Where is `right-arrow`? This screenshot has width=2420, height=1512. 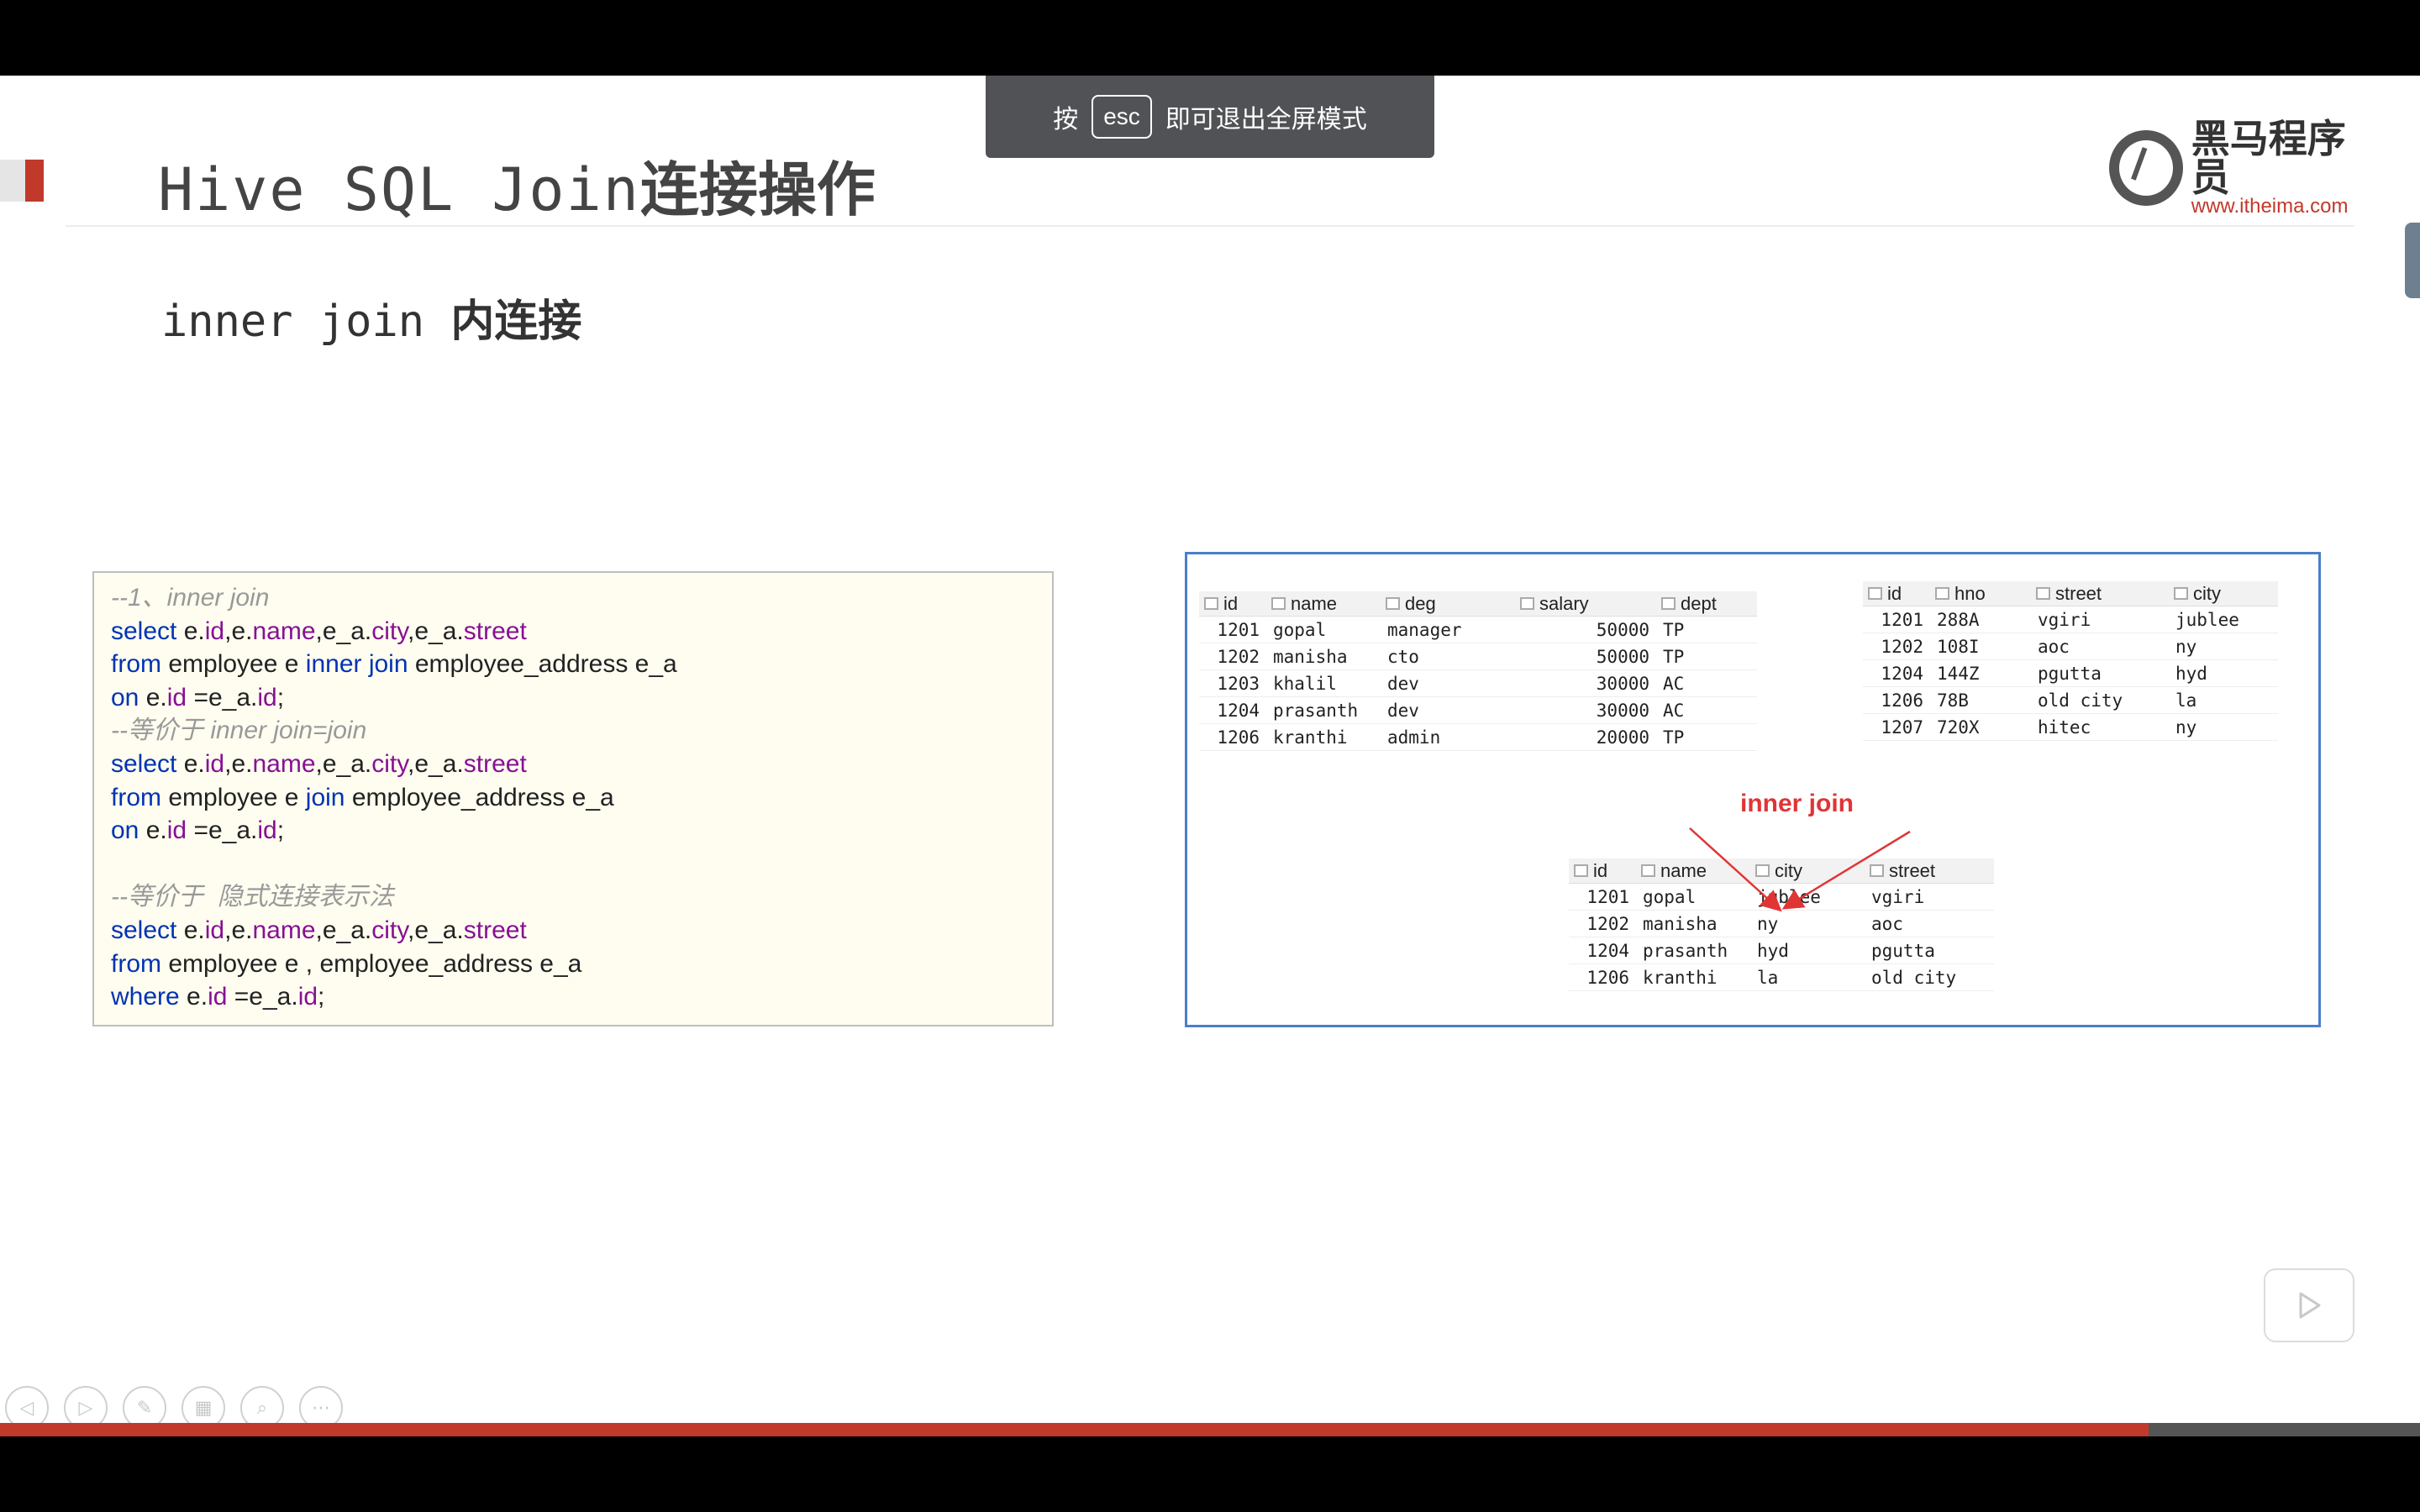
right-arrow is located at coordinates (1846, 870).